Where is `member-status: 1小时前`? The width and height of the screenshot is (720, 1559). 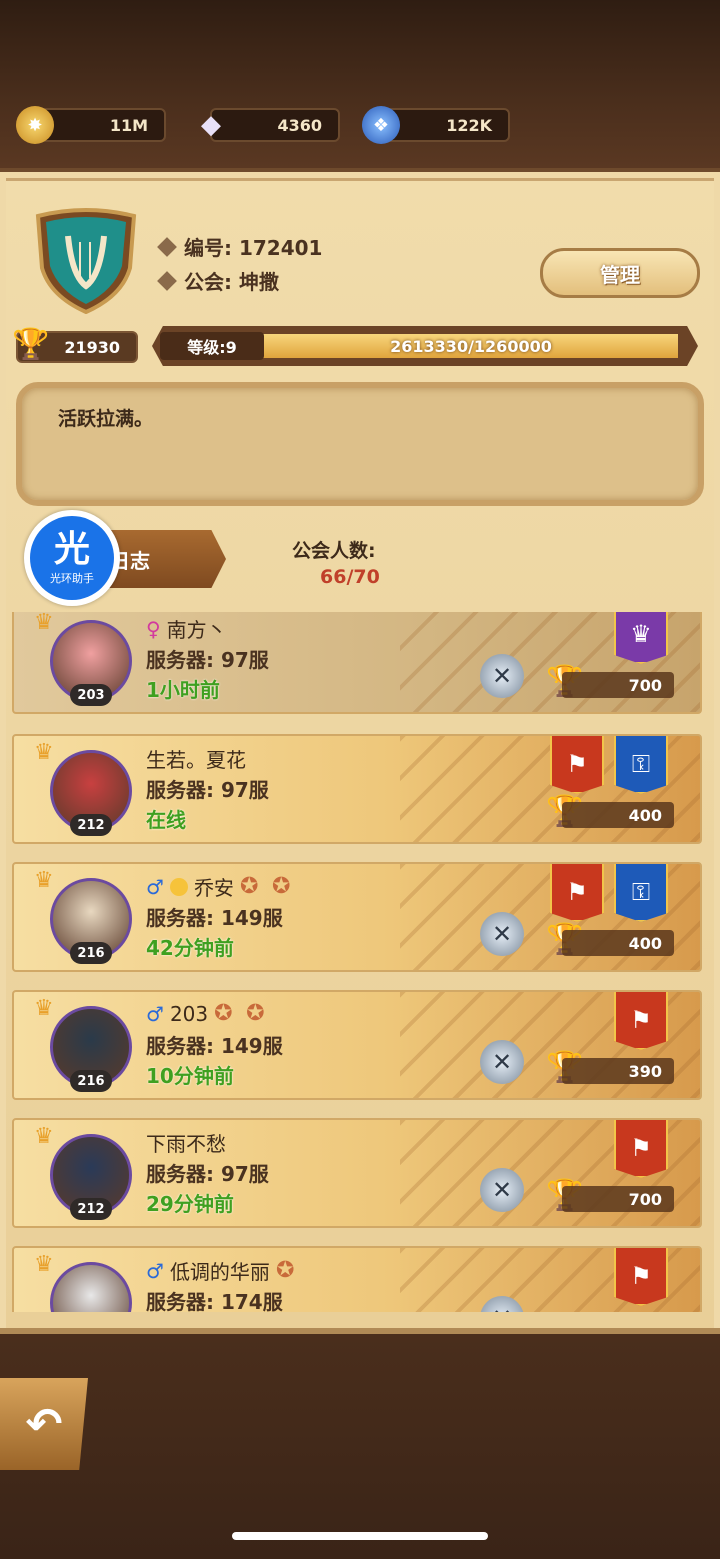
member-status: 1小时前 is located at coordinates (183, 690).